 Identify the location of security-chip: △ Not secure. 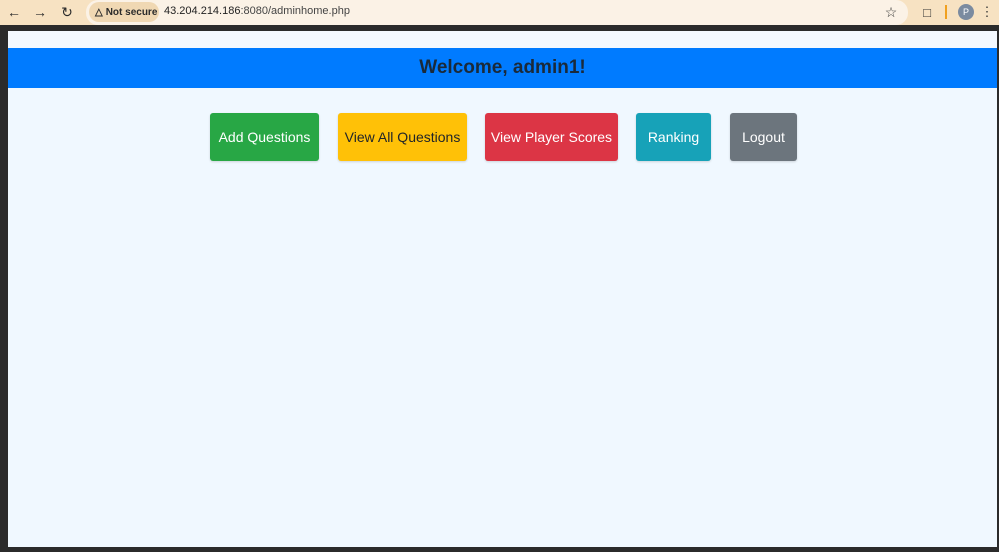
(124, 12).